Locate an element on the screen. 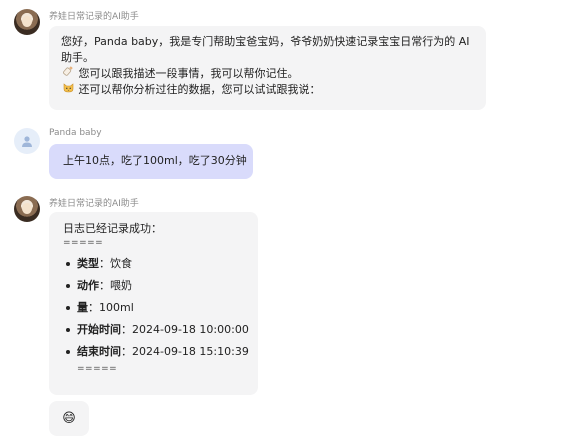  log-field: 动作：喂奶 is located at coordinates (153, 286).